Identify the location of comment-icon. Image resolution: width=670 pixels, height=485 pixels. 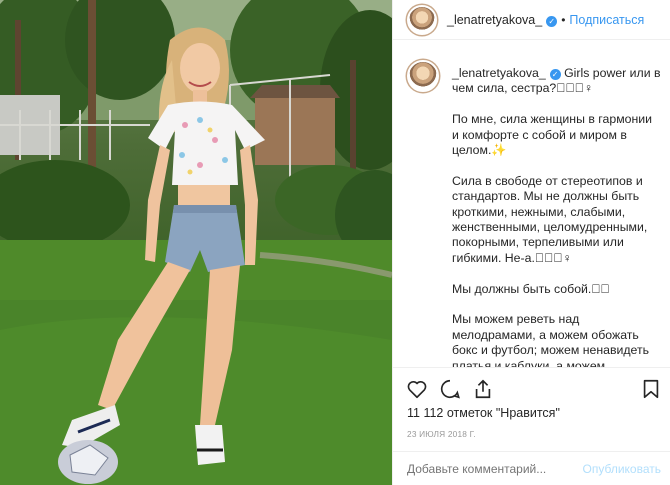
(450, 389).